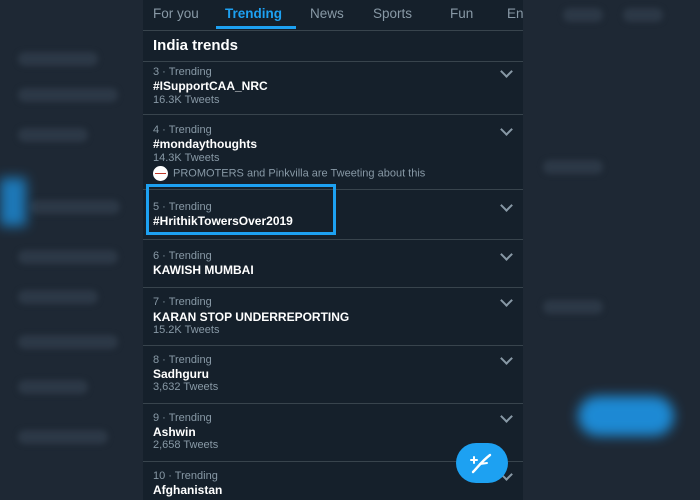  I want to click on tab-sports: Sports, so click(392, 13).